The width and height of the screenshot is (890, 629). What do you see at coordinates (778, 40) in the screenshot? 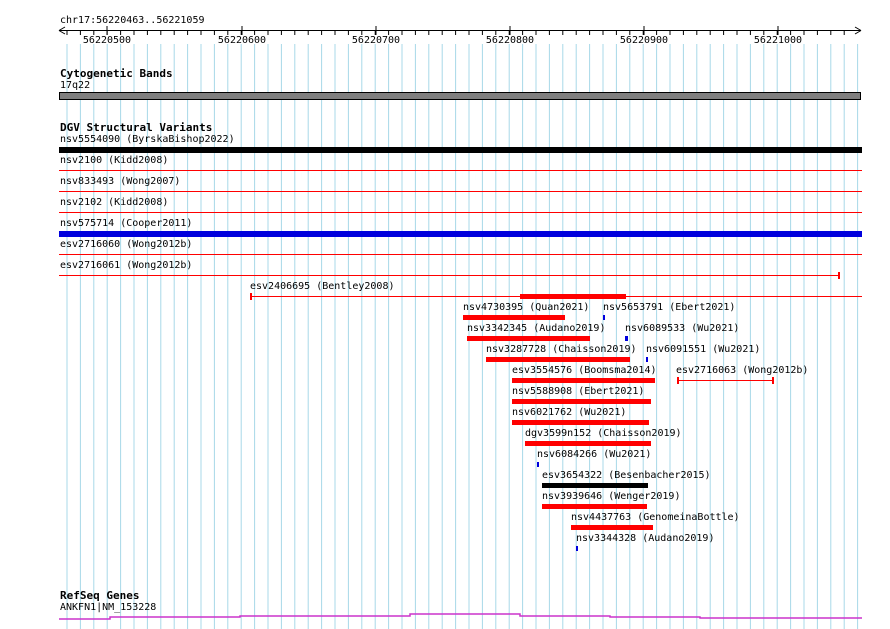
I see `ruler-tick-label: 56221000` at bounding box center [778, 40].